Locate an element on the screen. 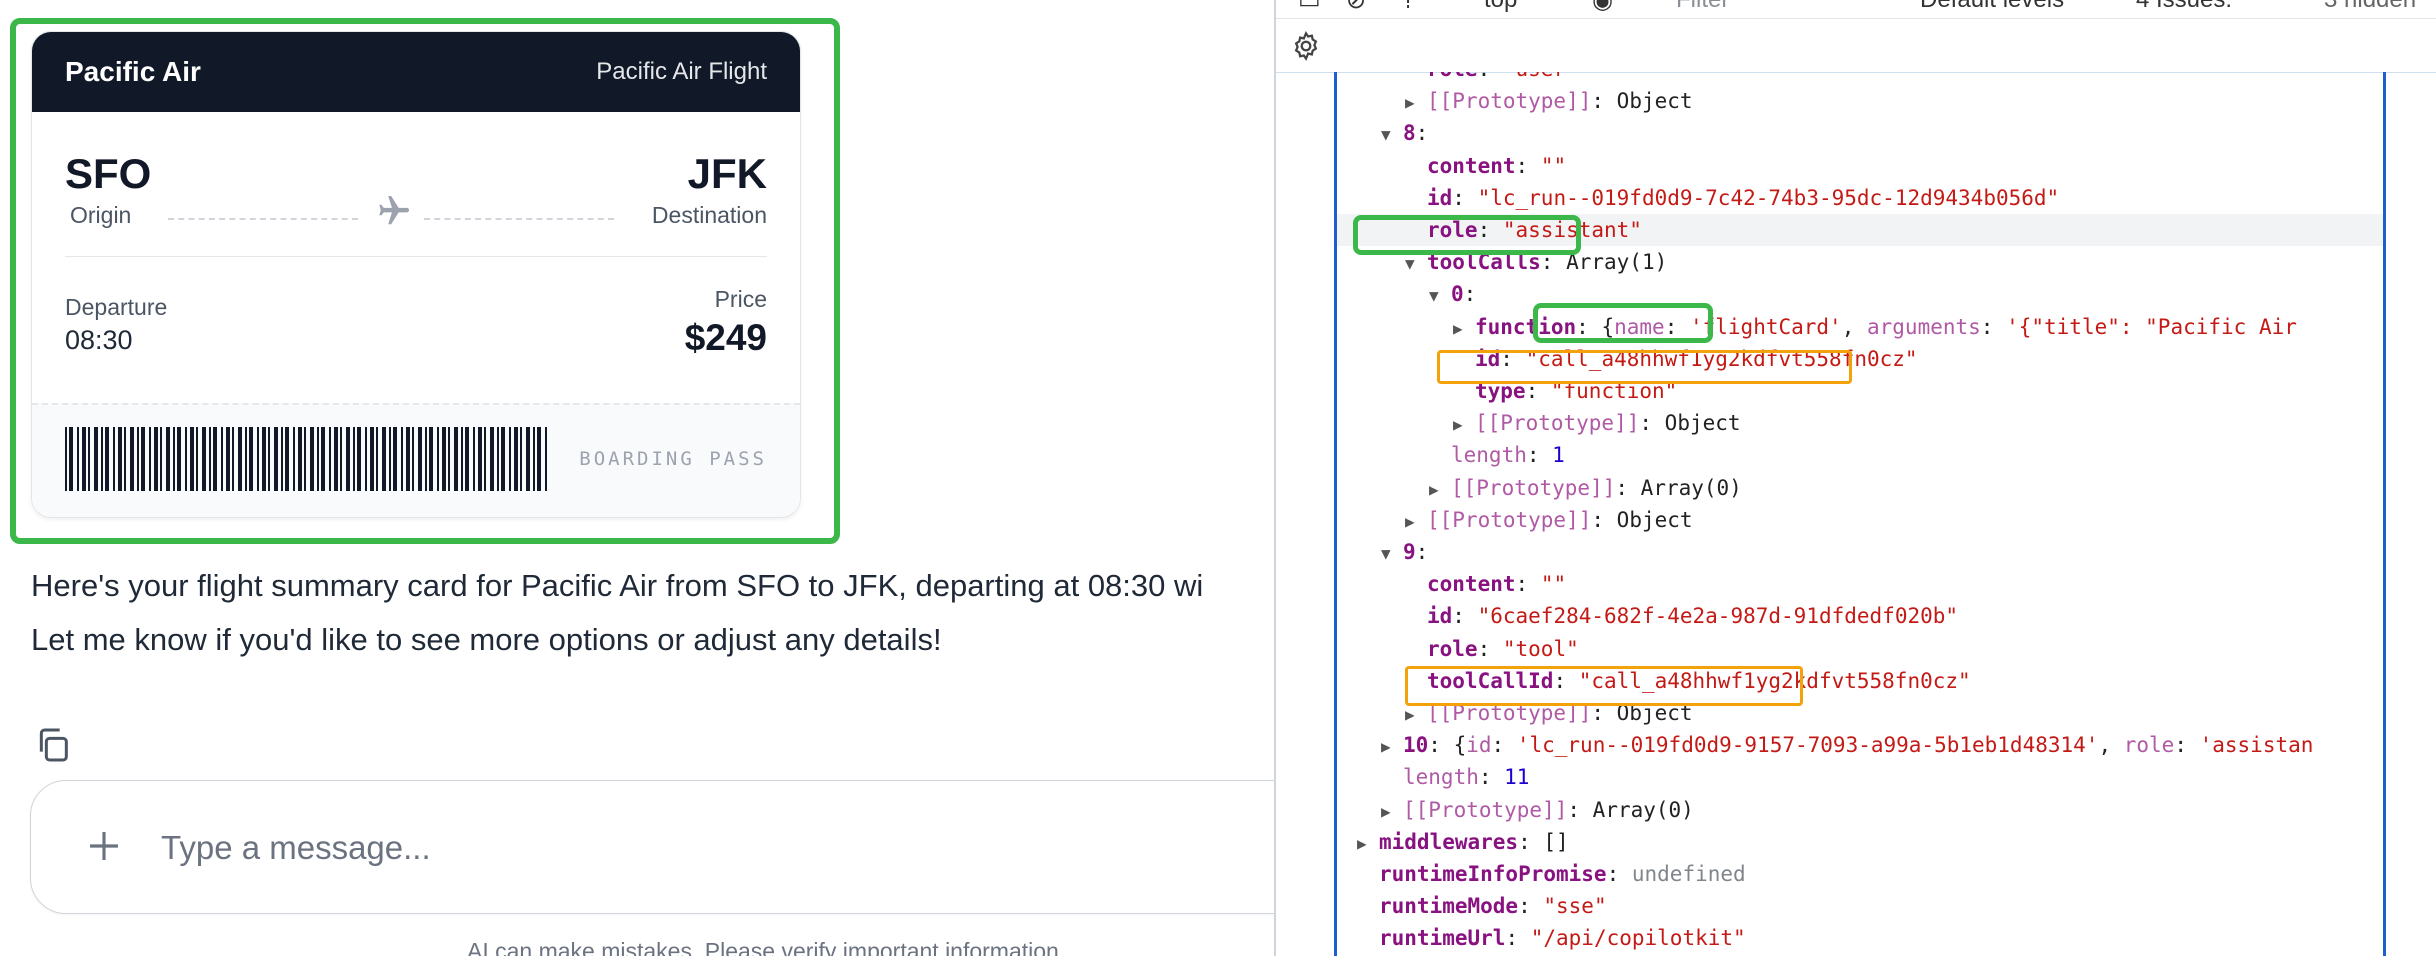  highlight-role-assistant is located at coordinates (1467, 235).